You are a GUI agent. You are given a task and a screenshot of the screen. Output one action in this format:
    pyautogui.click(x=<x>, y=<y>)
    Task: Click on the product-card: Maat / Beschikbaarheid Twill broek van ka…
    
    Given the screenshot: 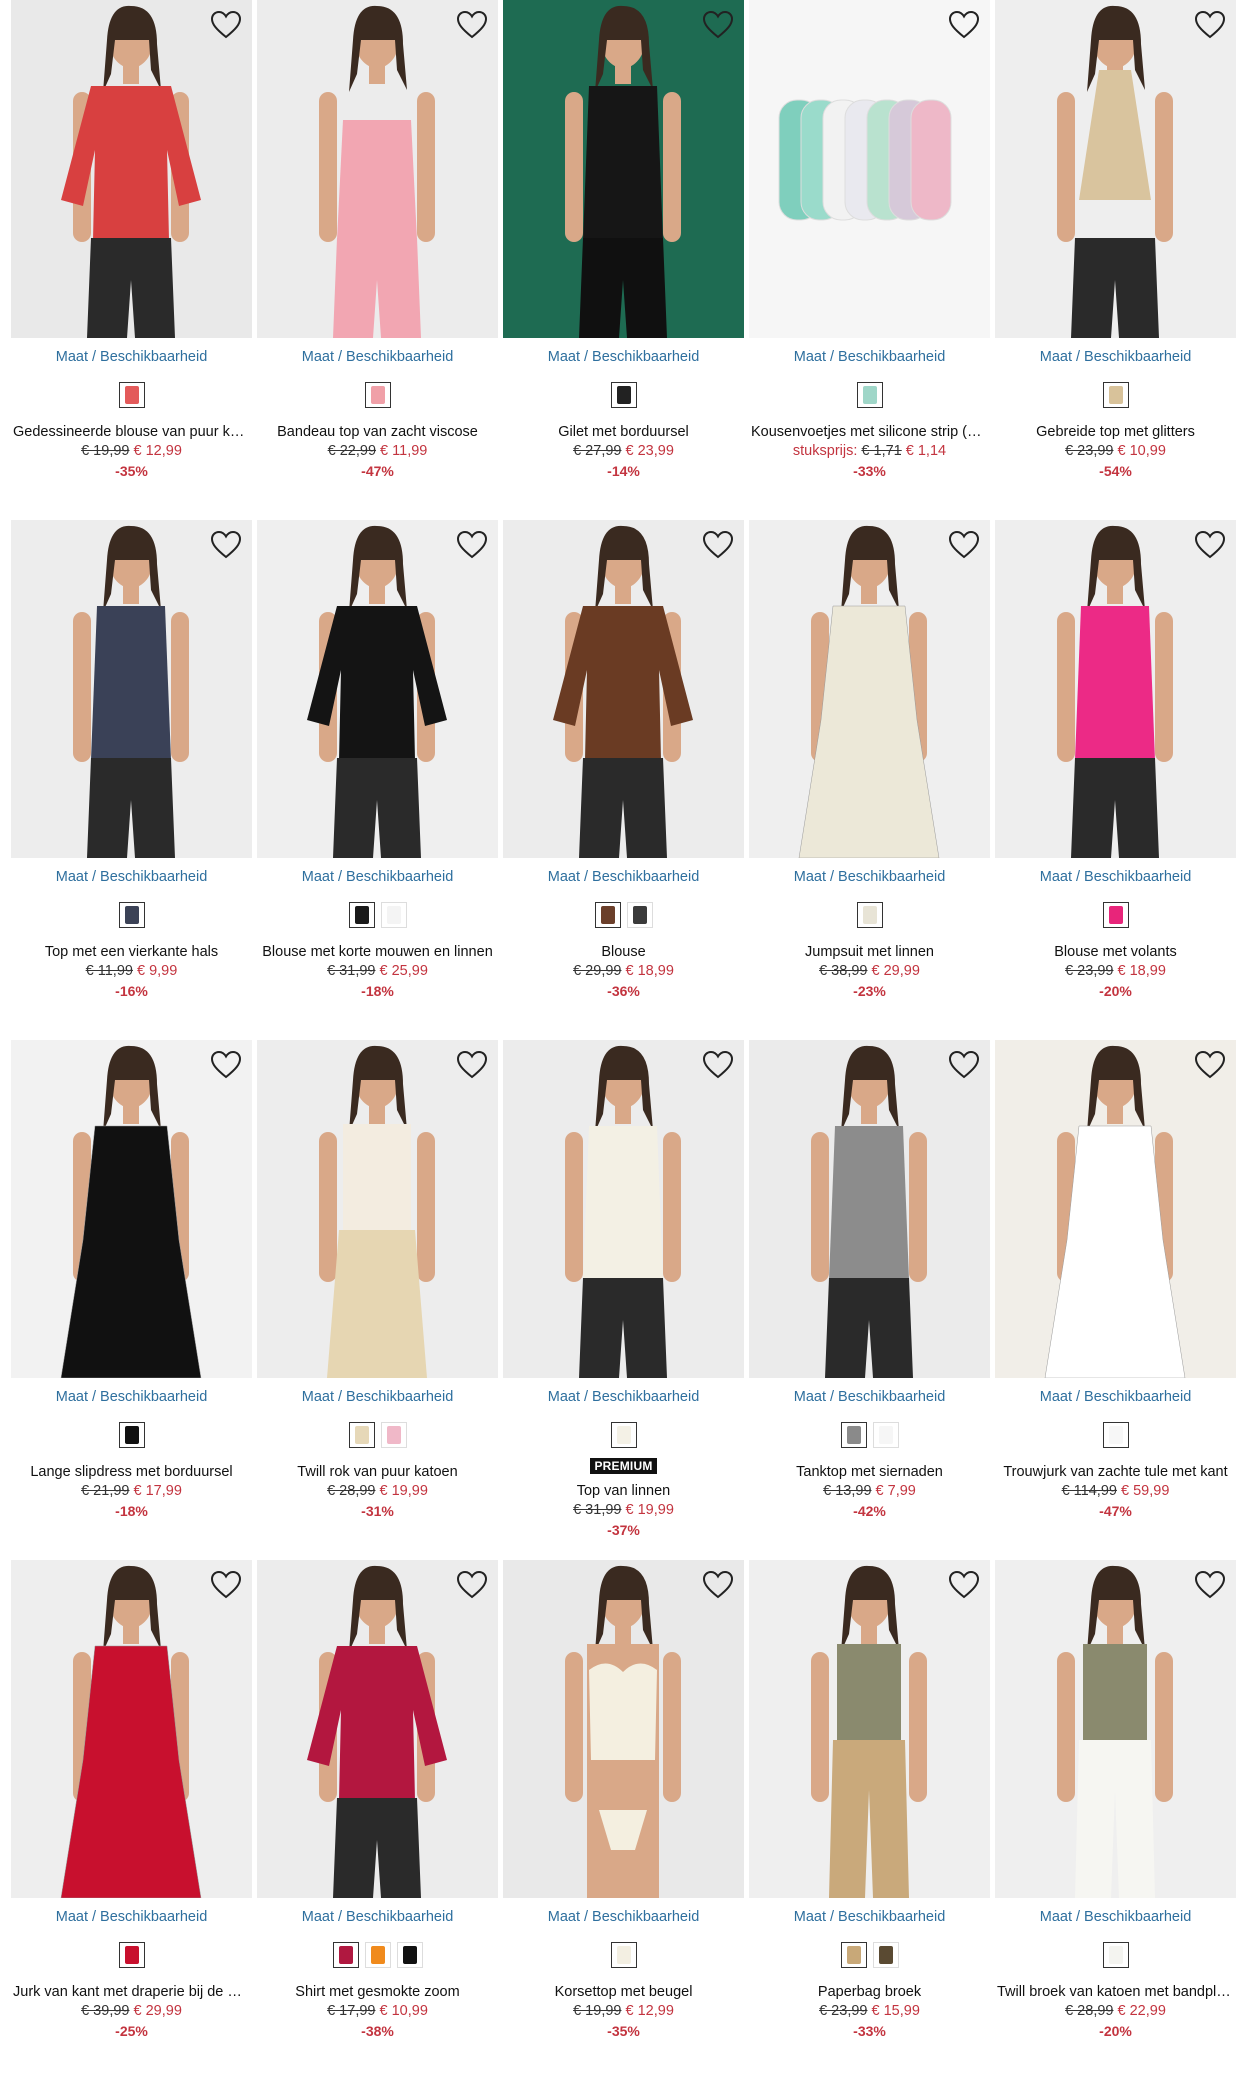 What is the action you would take?
    pyautogui.click(x=1115, y=1820)
    